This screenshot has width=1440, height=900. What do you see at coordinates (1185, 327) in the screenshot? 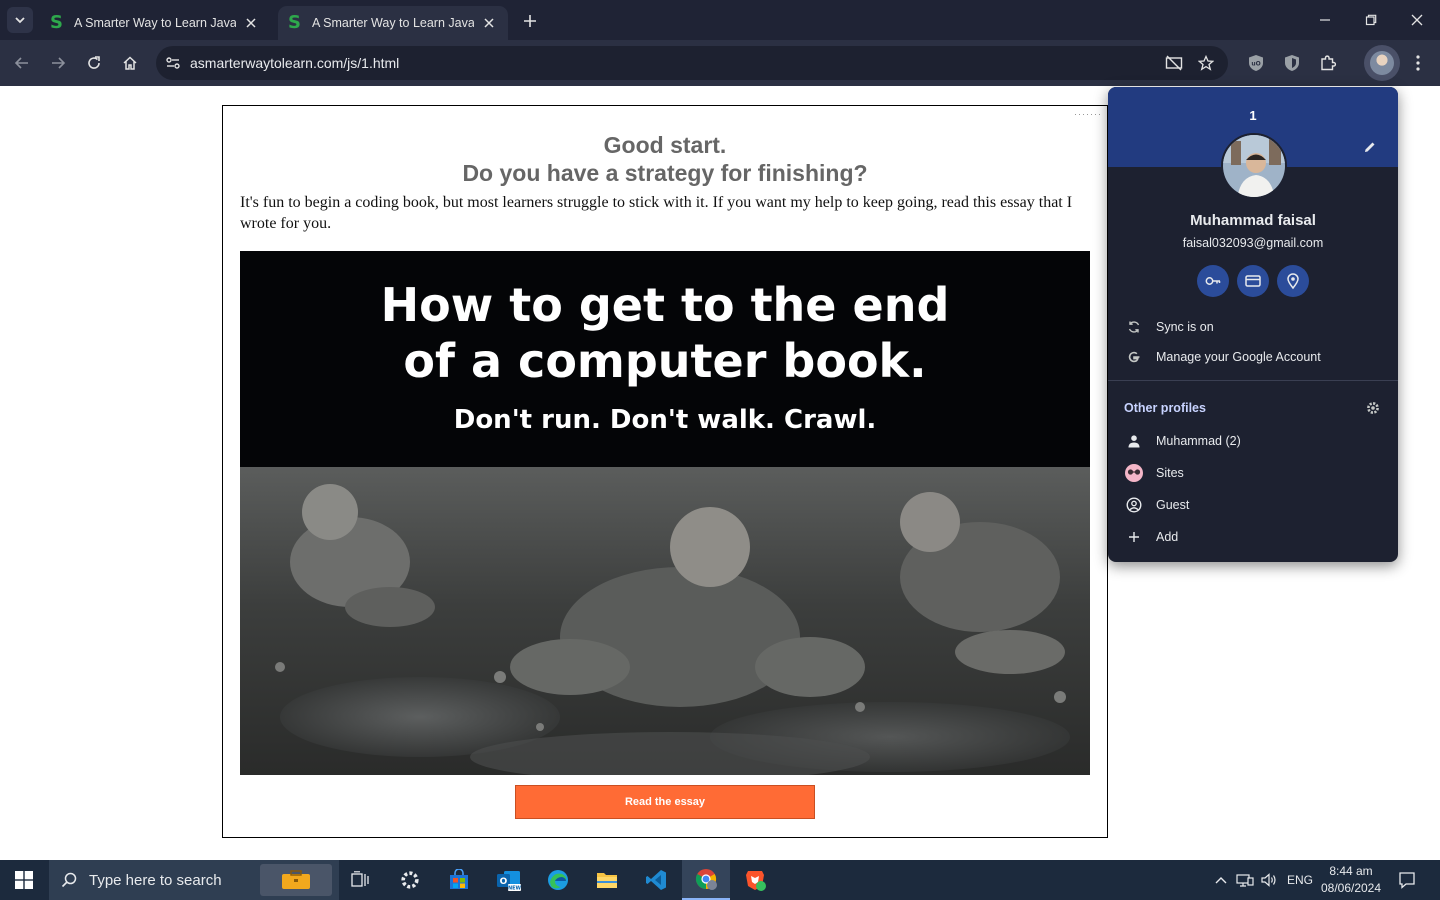
I see `sync-label: Sync is on` at bounding box center [1185, 327].